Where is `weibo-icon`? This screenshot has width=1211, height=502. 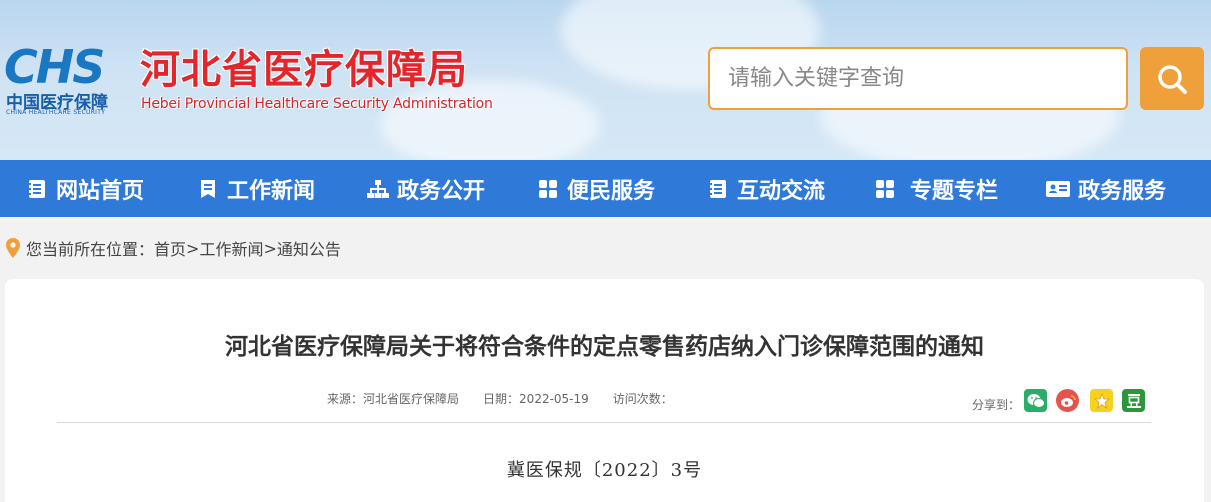 weibo-icon is located at coordinates (1067, 400).